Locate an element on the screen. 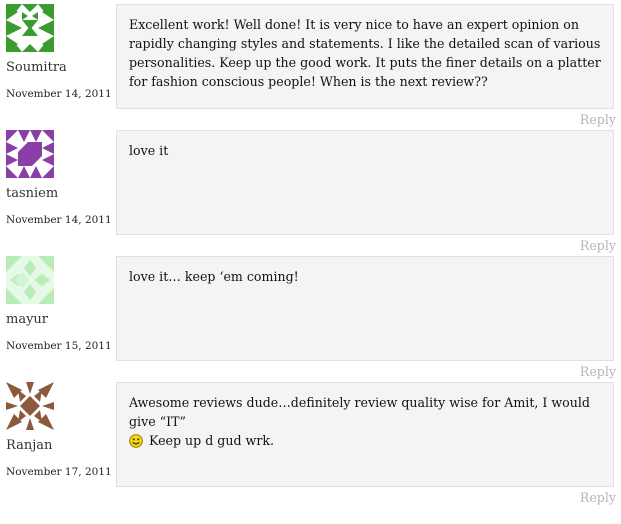 The height and width of the screenshot is (524, 621). pale-green-geometric-identicon is located at coordinates (30, 280).